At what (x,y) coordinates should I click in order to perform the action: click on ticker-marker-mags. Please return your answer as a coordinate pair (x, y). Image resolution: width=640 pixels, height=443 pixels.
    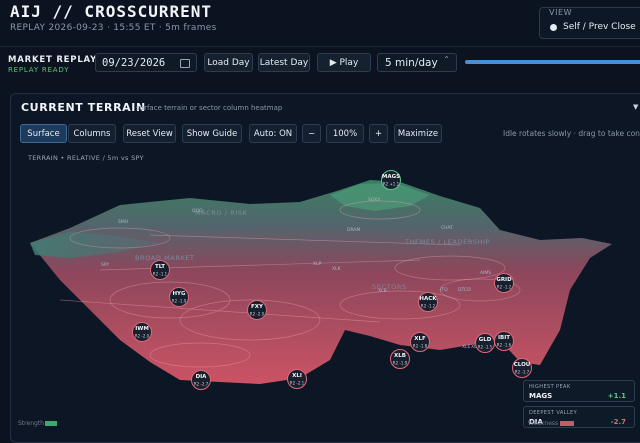
    Looking at the image, I should click on (391, 180).